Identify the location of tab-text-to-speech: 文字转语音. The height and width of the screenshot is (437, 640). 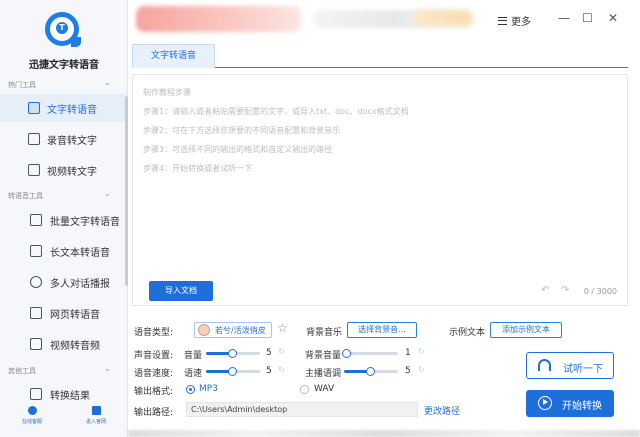
(173, 56).